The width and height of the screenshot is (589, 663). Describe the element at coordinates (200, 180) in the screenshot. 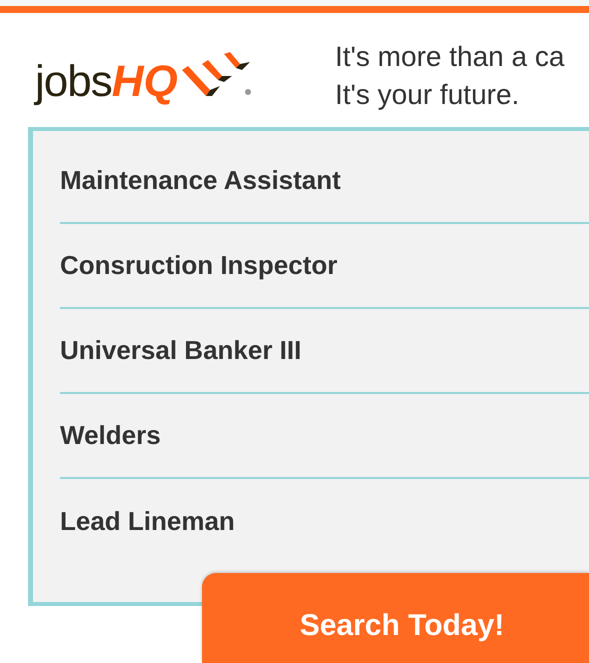

I see `job-title-link: Maintenance Assistant` at that location.